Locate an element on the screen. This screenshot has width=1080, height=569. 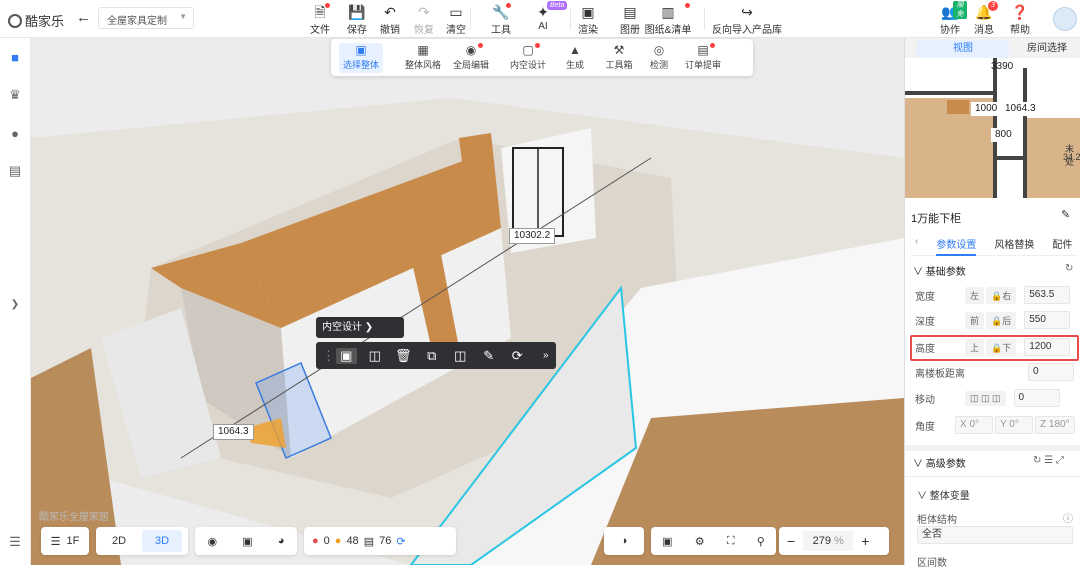
user-icon: ● is located at coordinates (15, 133).